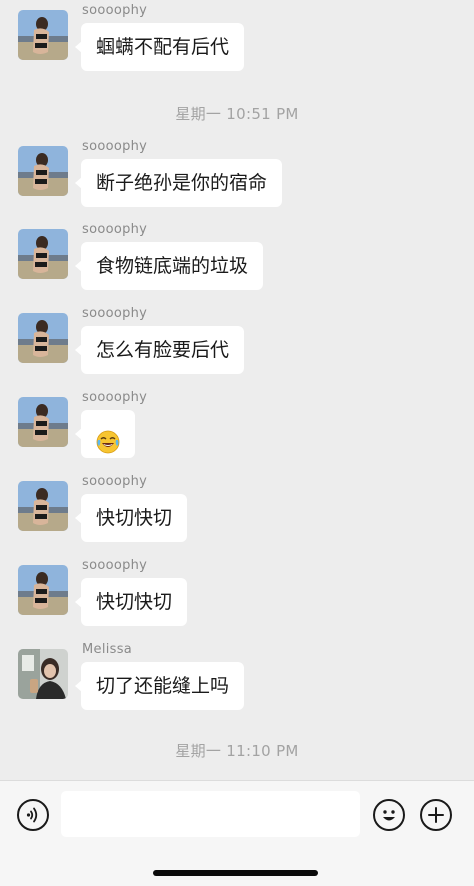 This screenshot has height=886, width=474. What do you see at coordinates (159, 686) in the screenshot?
I see `message-bubble: 切了还能缝上吗` at bounding box center [159, 686].